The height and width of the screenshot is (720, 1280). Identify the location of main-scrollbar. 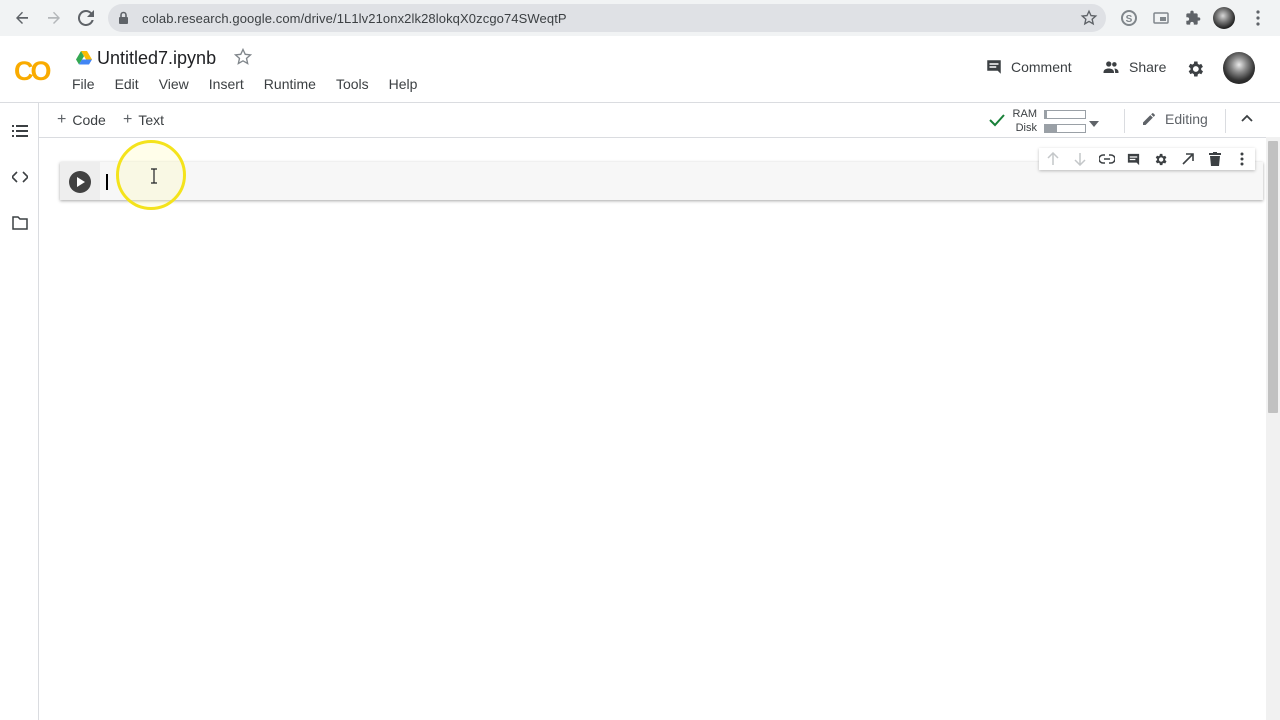
(1273, 428).